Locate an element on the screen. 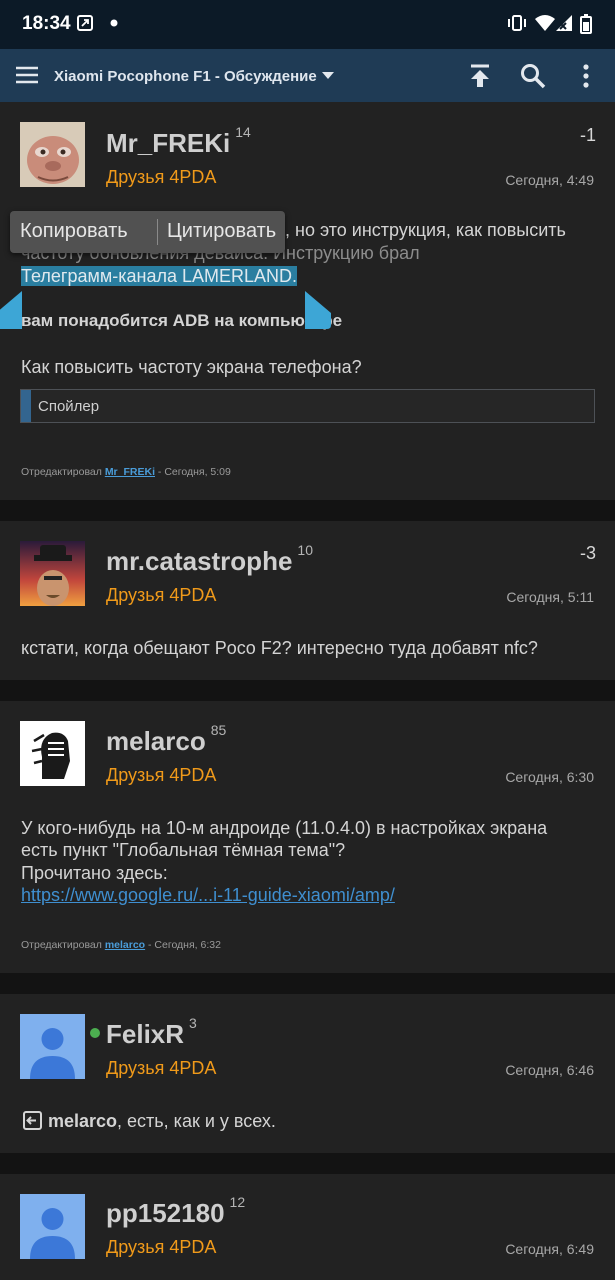 The width and height of the screenshot is (615, 1280). username: pp152180 12 is located at coordinates (175, 1211).